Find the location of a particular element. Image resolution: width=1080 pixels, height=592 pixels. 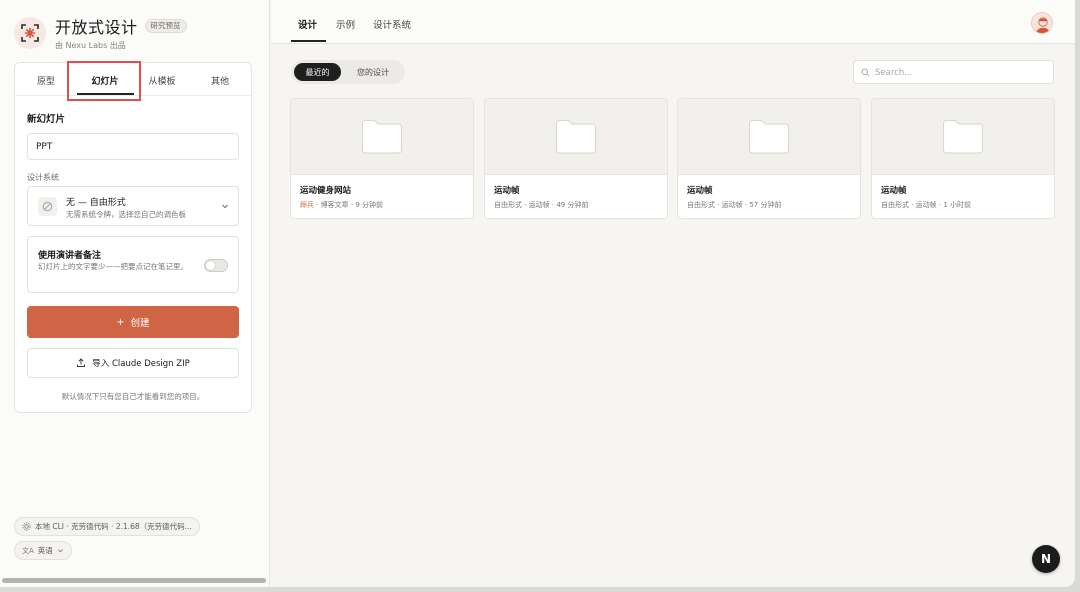

translate-icon: 文A is located at coordinates (28, 550).